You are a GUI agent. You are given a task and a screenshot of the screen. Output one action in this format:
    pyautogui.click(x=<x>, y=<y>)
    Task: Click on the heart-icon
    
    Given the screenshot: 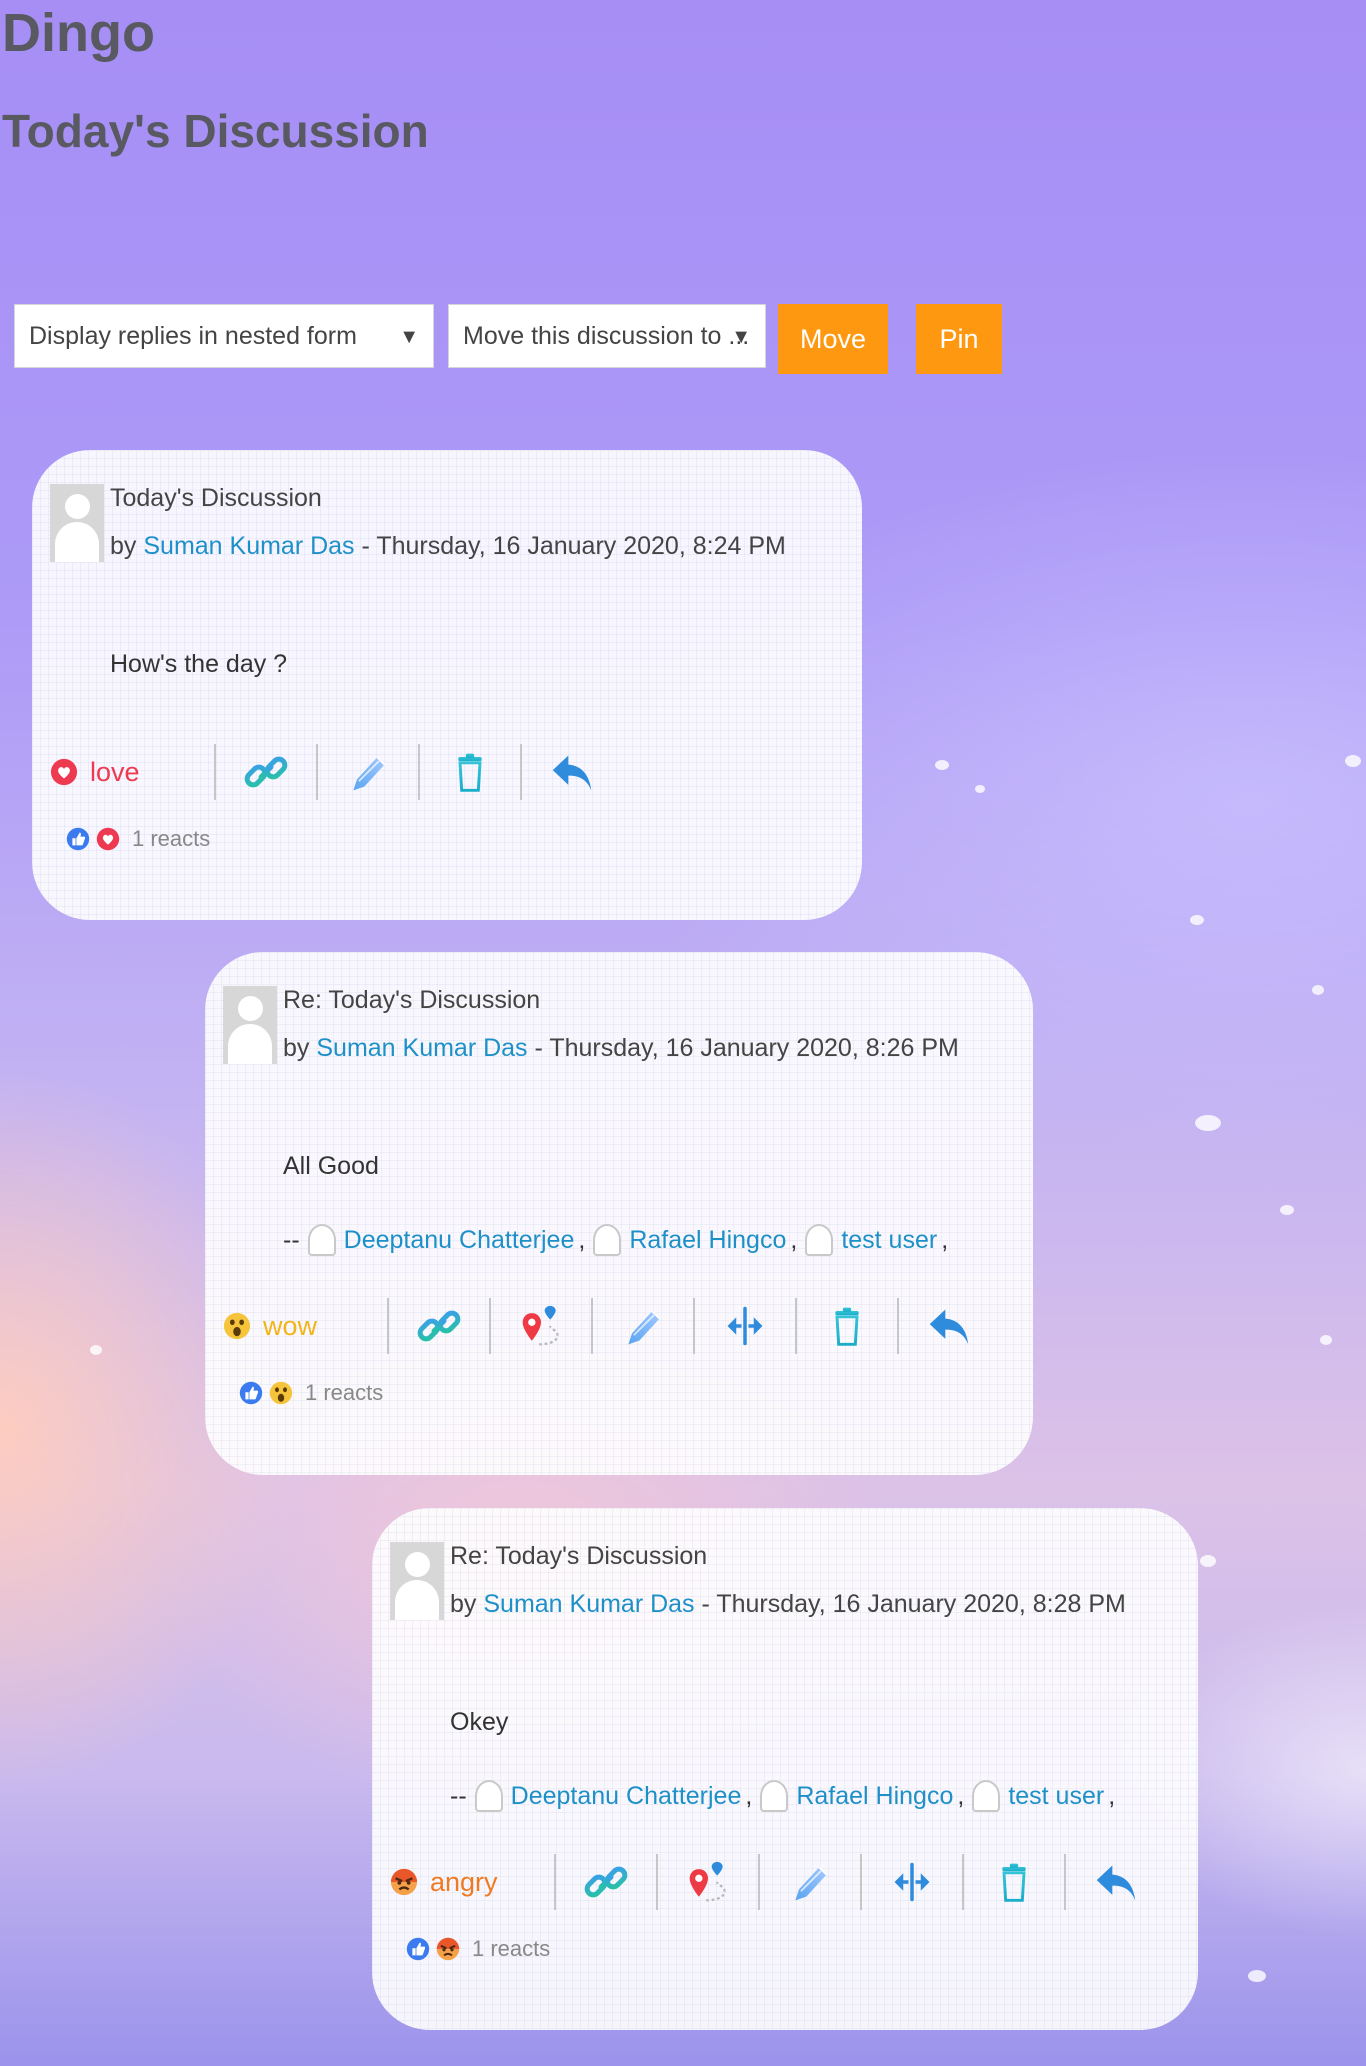 What is the action you would take?
    pyautogui.click(x=64, y=772)
    